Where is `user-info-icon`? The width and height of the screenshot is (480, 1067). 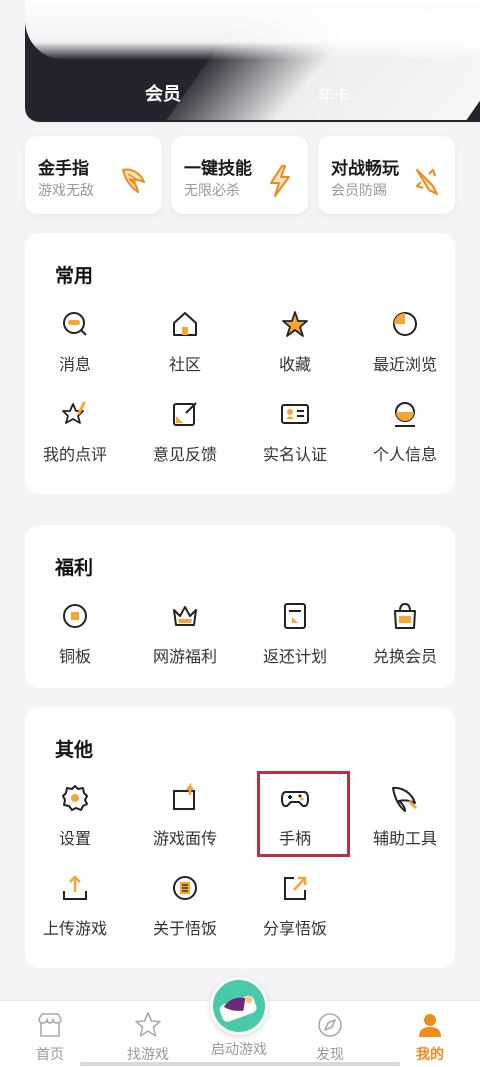
user-info-icon is located at coordinates (405, 414).